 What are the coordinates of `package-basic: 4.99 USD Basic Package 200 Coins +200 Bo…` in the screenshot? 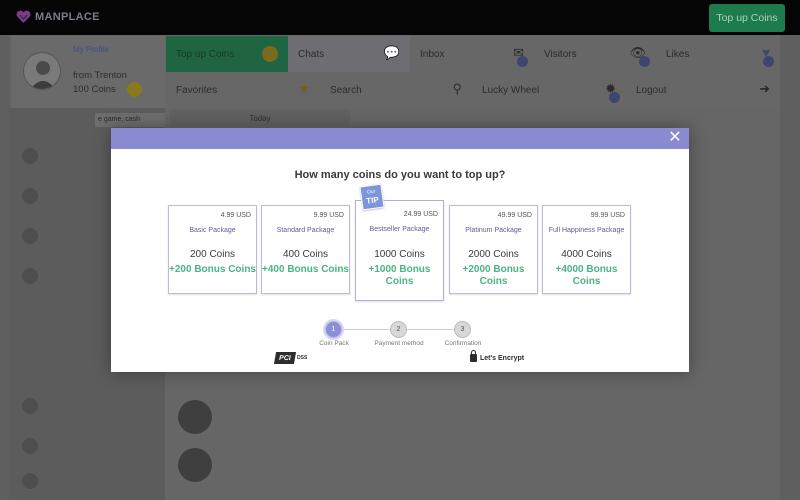 It's located at (212, 249).